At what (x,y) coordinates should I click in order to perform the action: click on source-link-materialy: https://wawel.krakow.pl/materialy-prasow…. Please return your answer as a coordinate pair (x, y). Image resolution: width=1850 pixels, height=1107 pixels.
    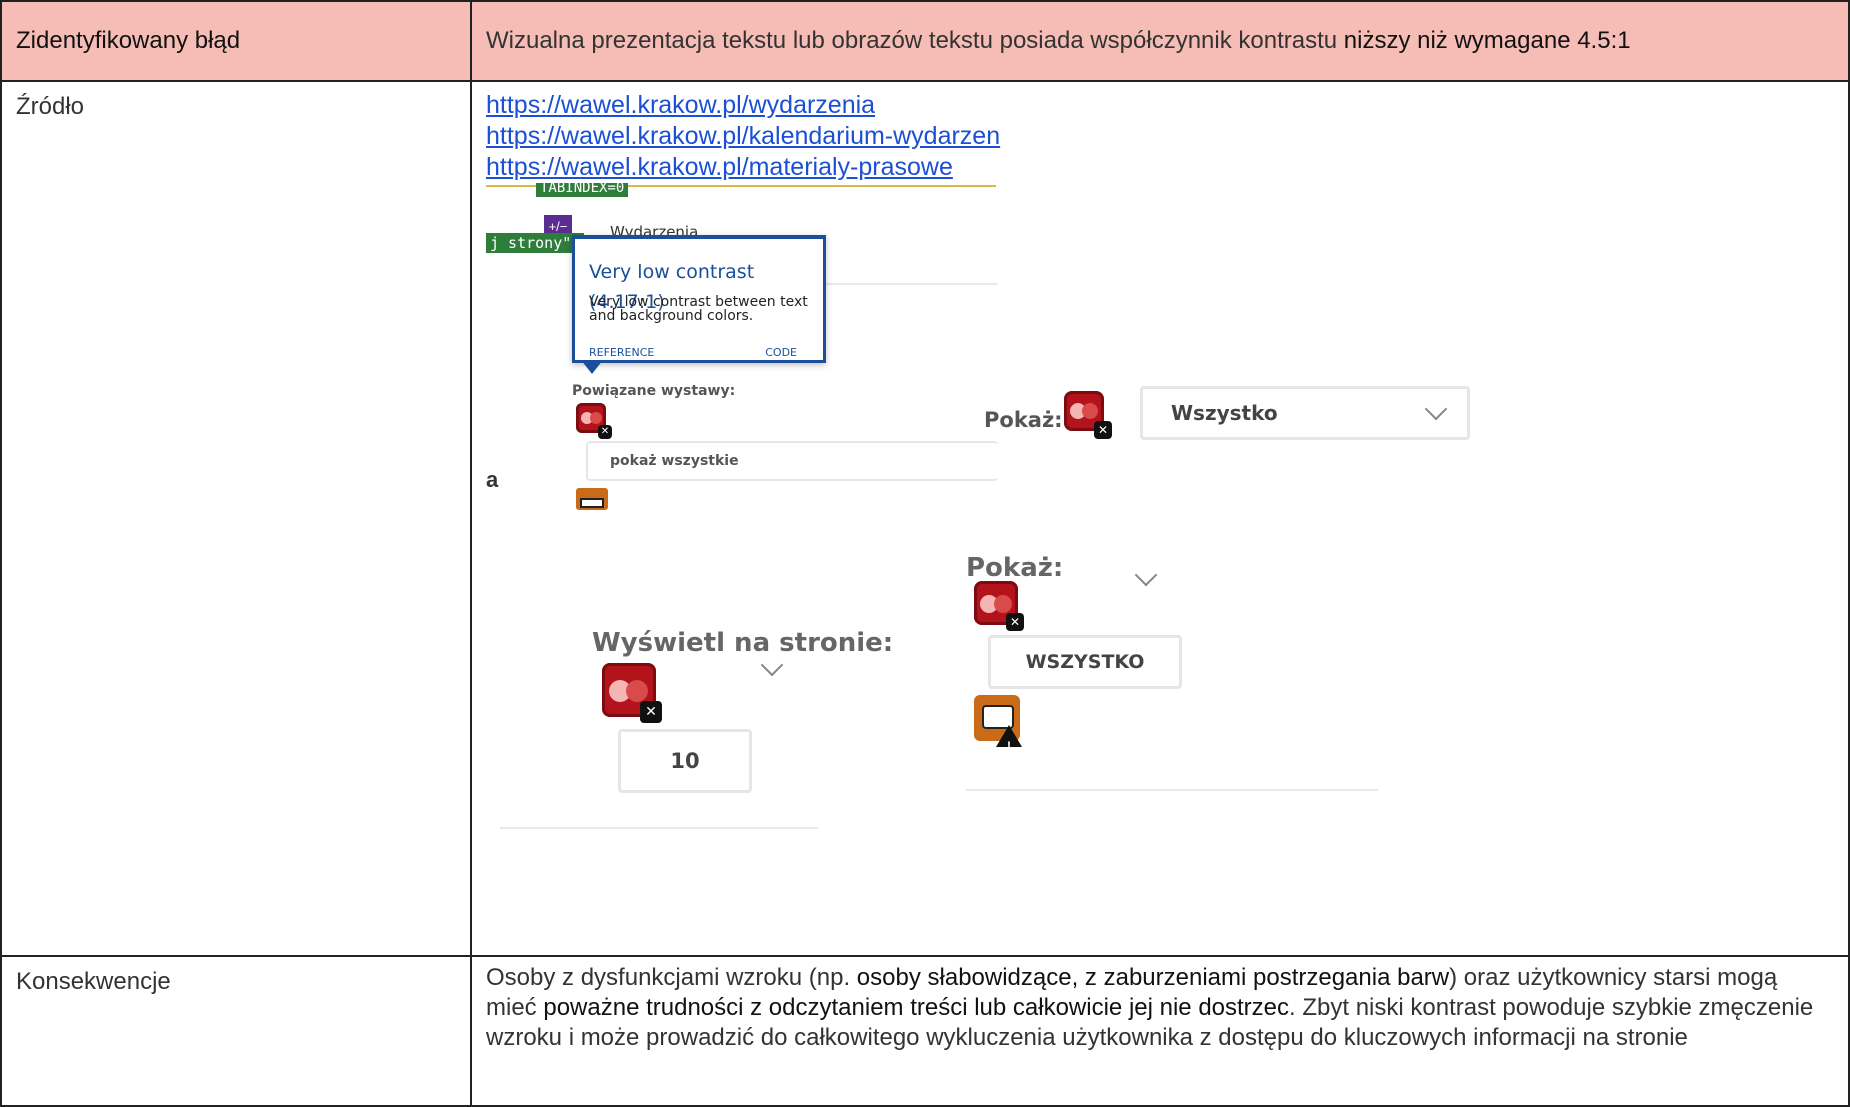
    Looking at the image, I should click on (1160, 167).